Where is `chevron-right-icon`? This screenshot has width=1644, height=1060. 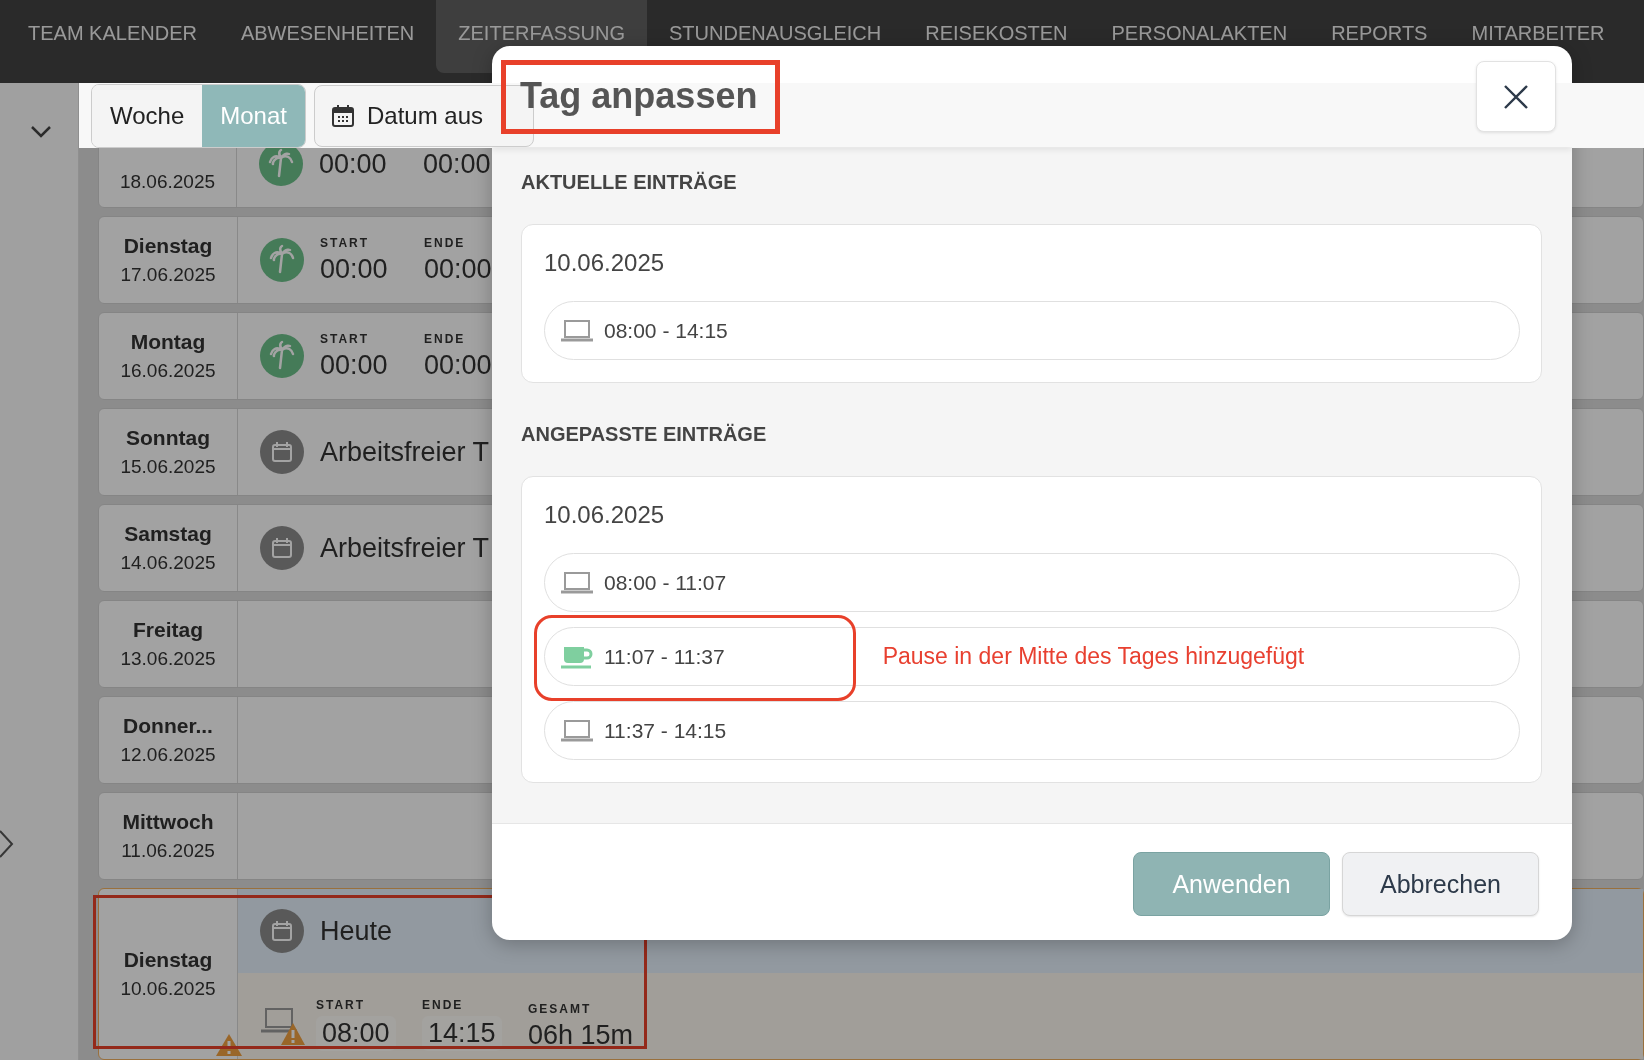 chevron-right-icon is located at coordinates (7, 844).